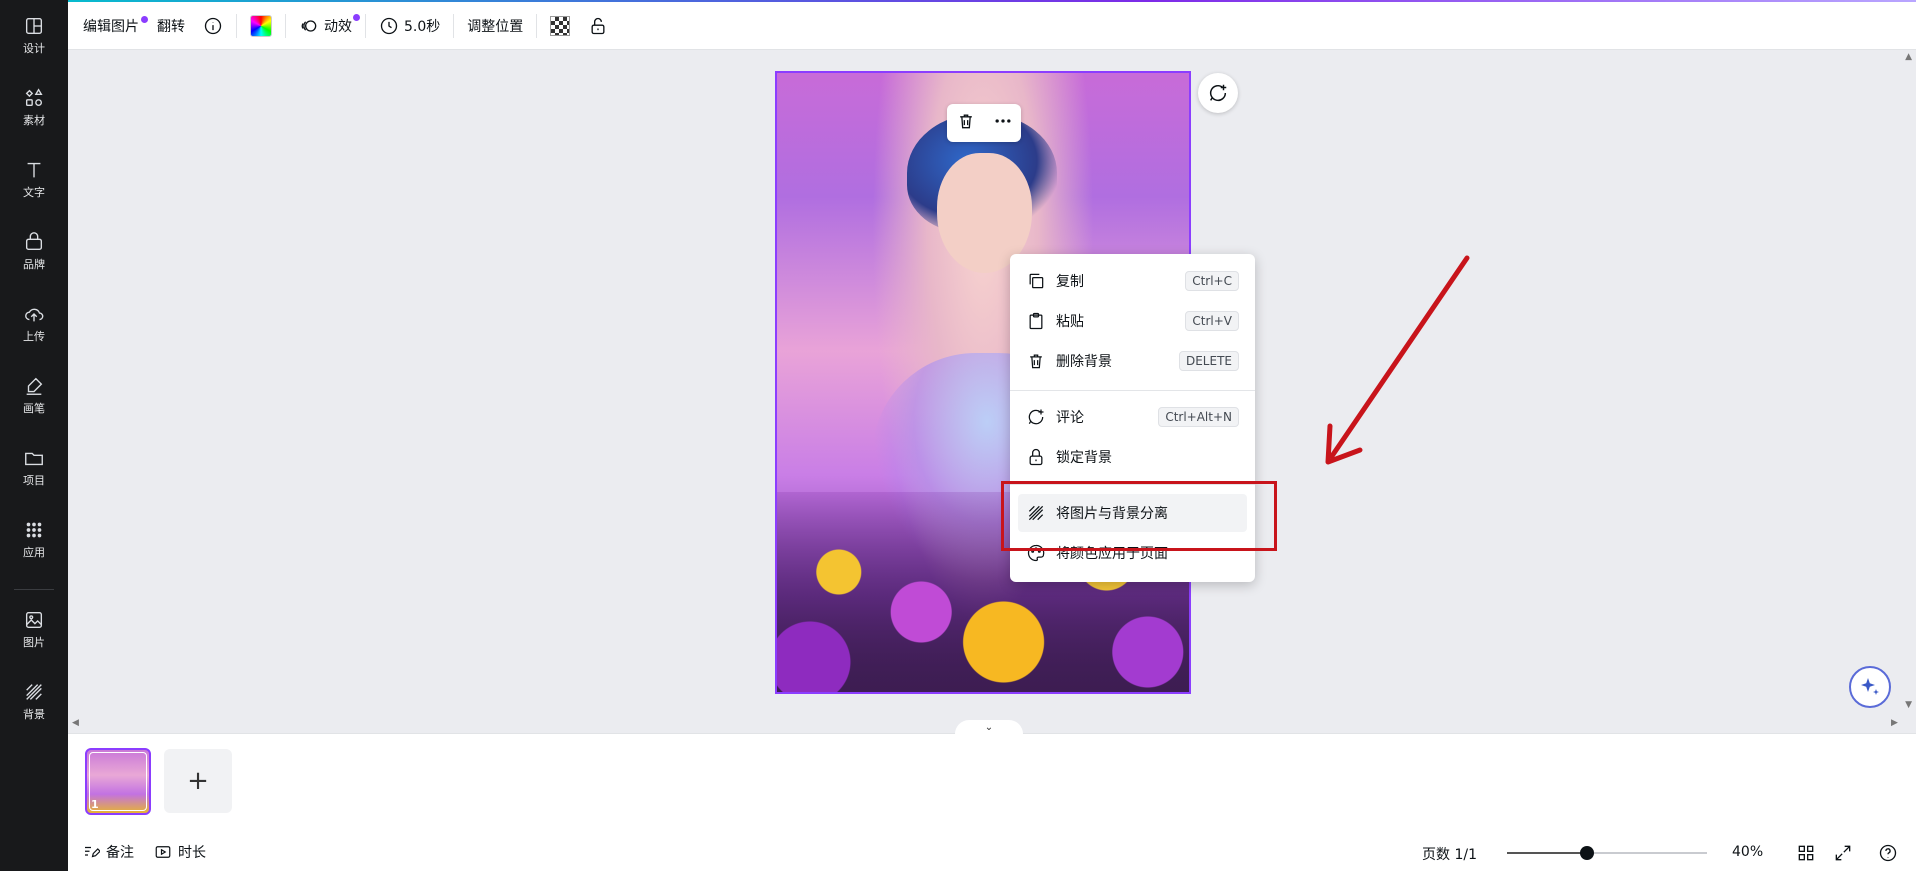  Describe the element at coordinates (1132, 361) in the screenshot. I see `menu-item-delete-background: 删除背景 DELETE` at that location.